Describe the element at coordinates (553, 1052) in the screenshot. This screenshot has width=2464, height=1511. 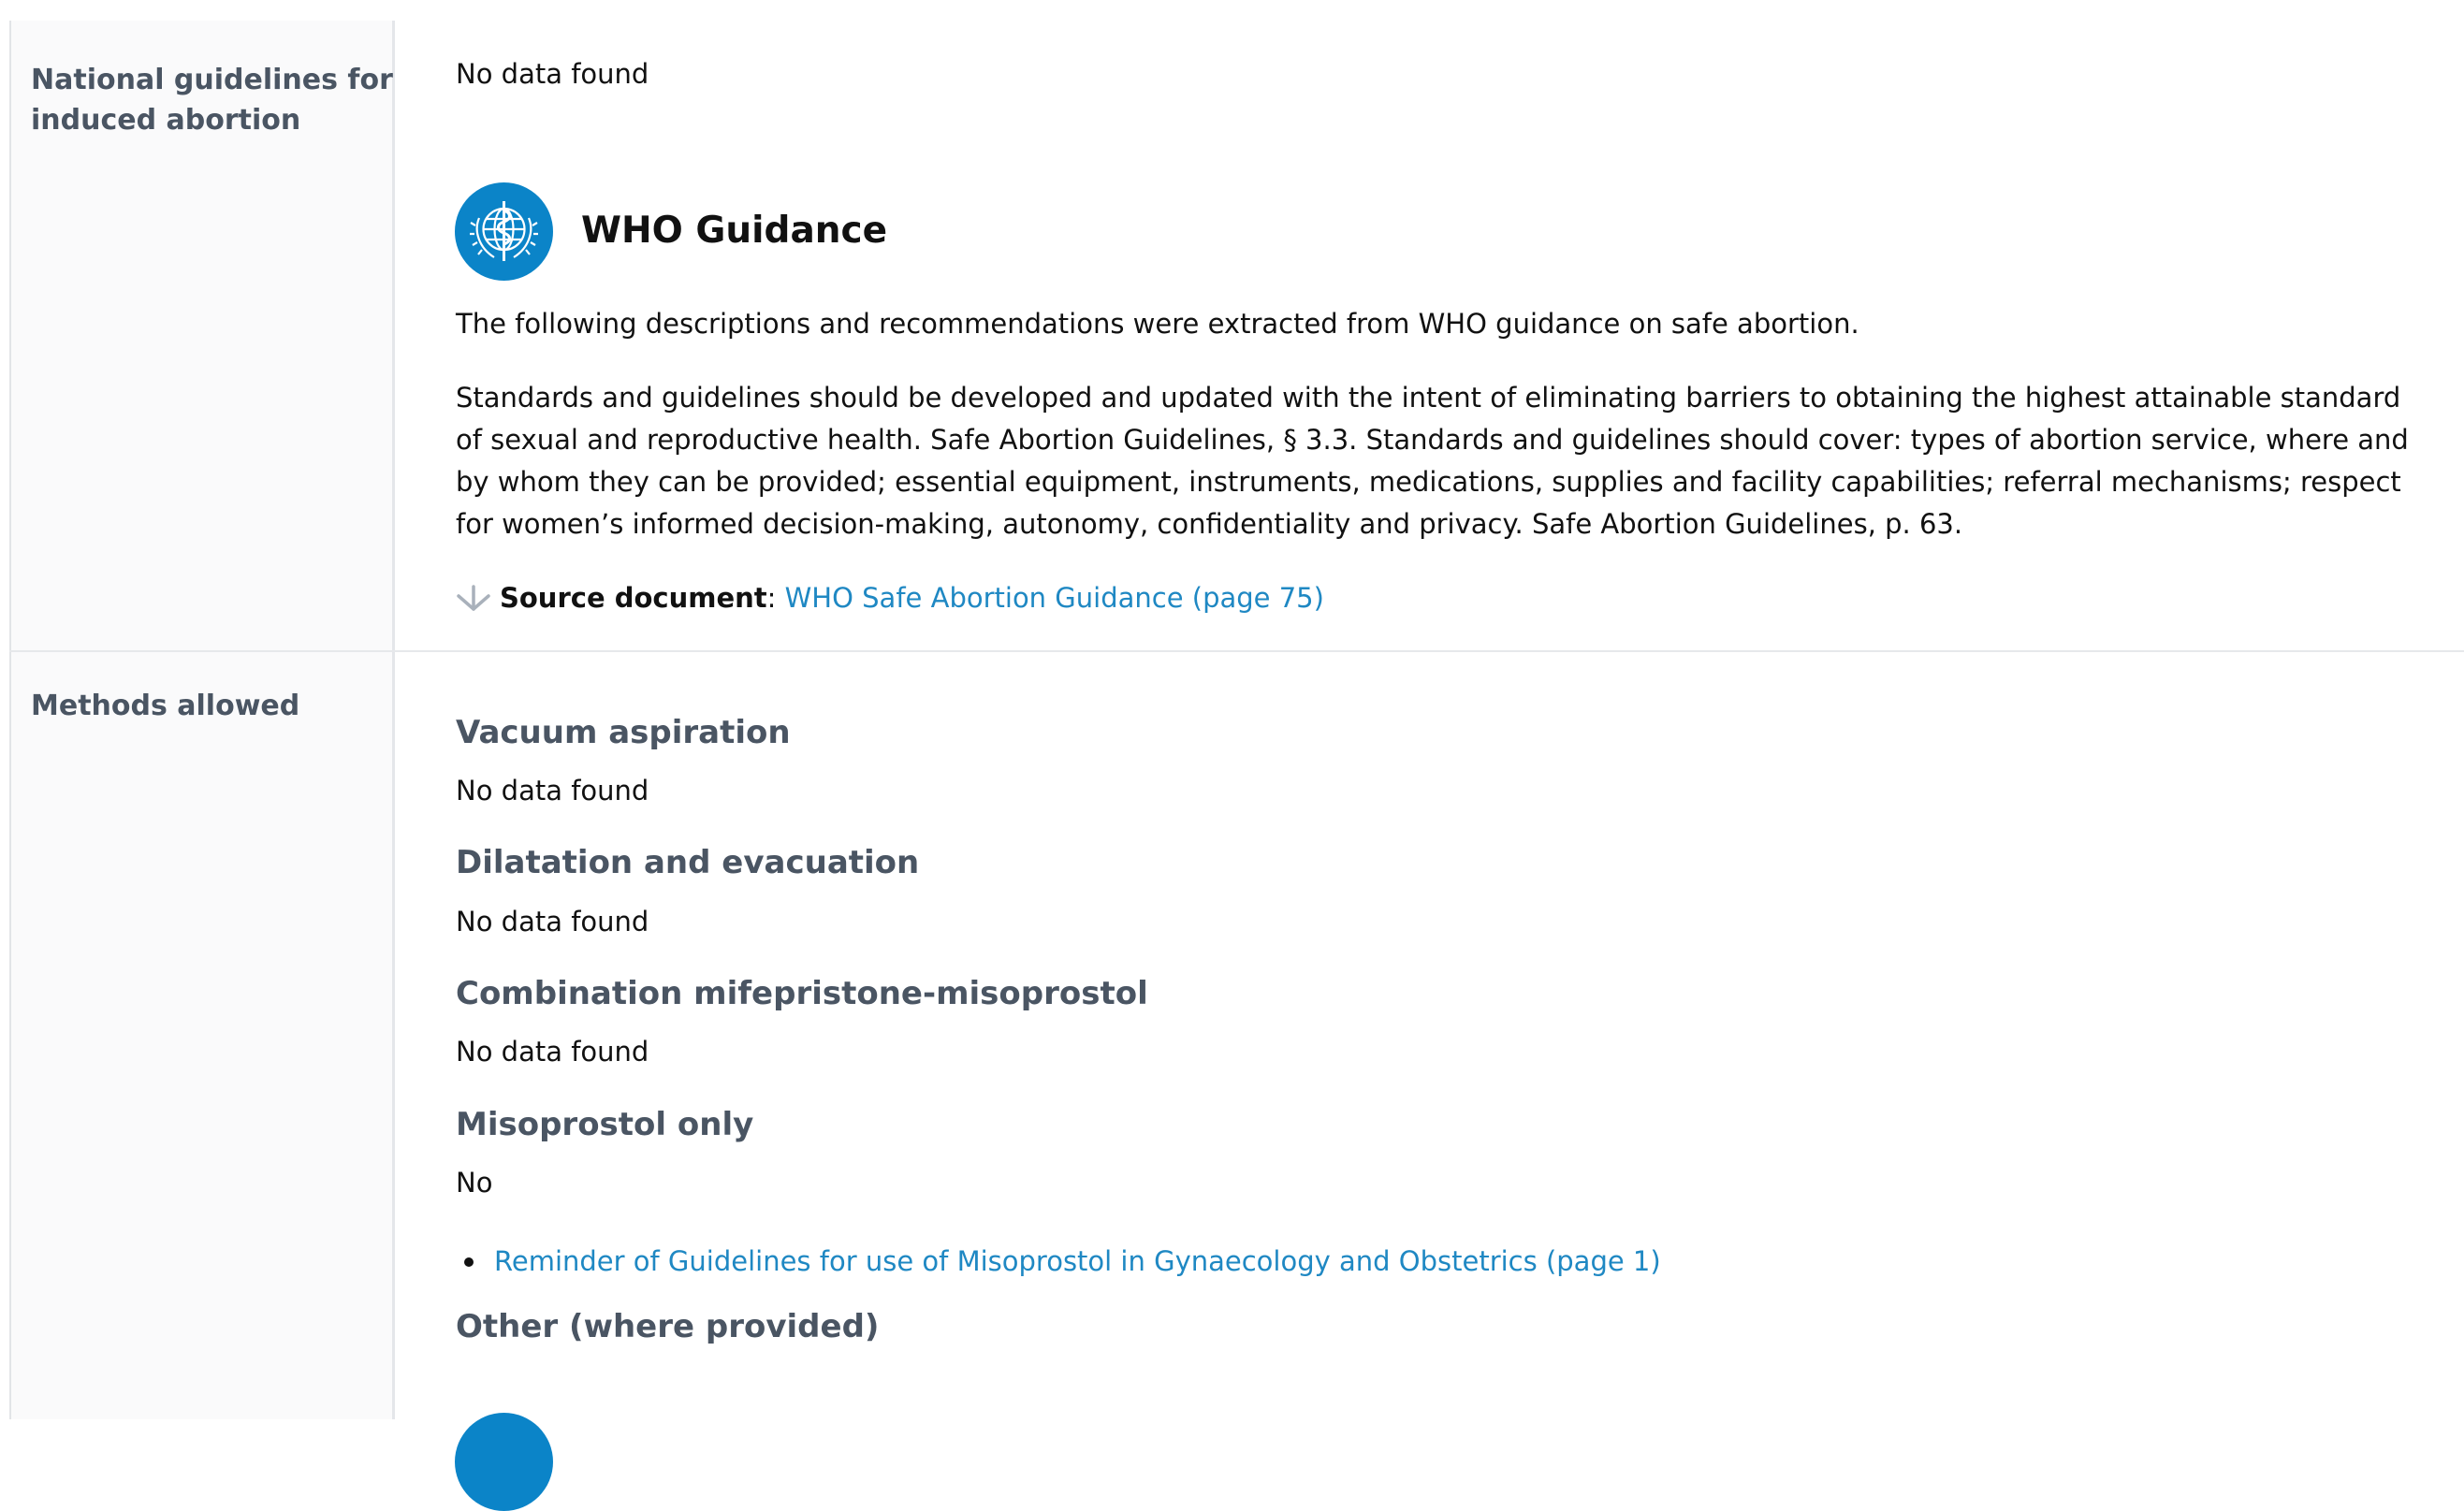
I see `method-value-mifepristone-misoprostol: No data found` at that location.